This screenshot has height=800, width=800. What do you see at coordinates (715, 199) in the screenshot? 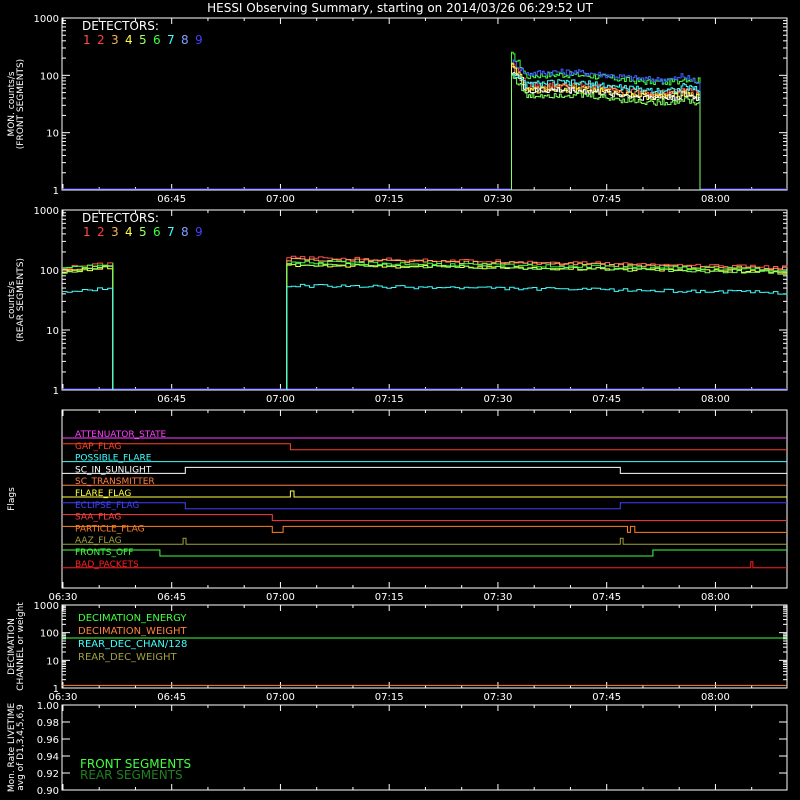
I see `front-xtick-label: 08:00` at bounding box center [715, 199].